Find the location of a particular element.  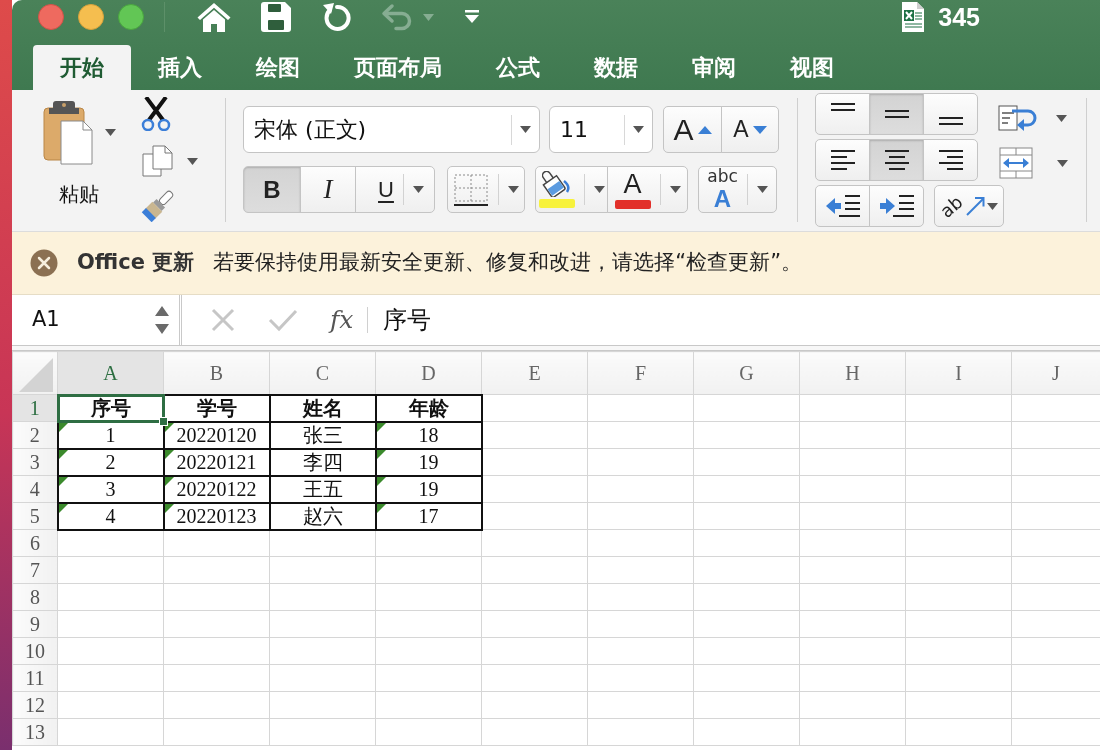

align-left-icon is located at coordinates (842, 160).